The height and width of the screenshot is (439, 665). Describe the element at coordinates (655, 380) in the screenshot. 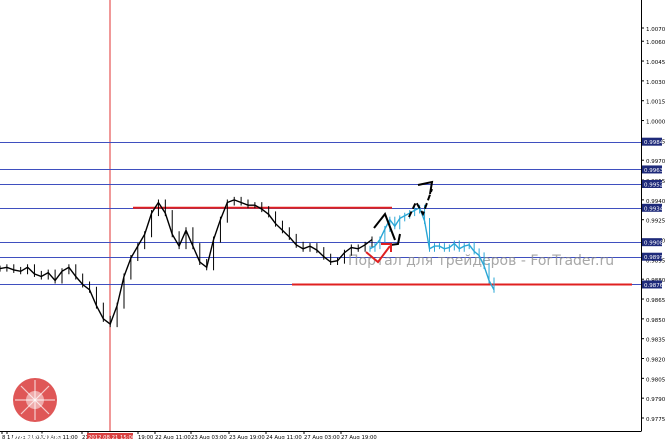

I see `y-tick-label: 0.9805` at that location.